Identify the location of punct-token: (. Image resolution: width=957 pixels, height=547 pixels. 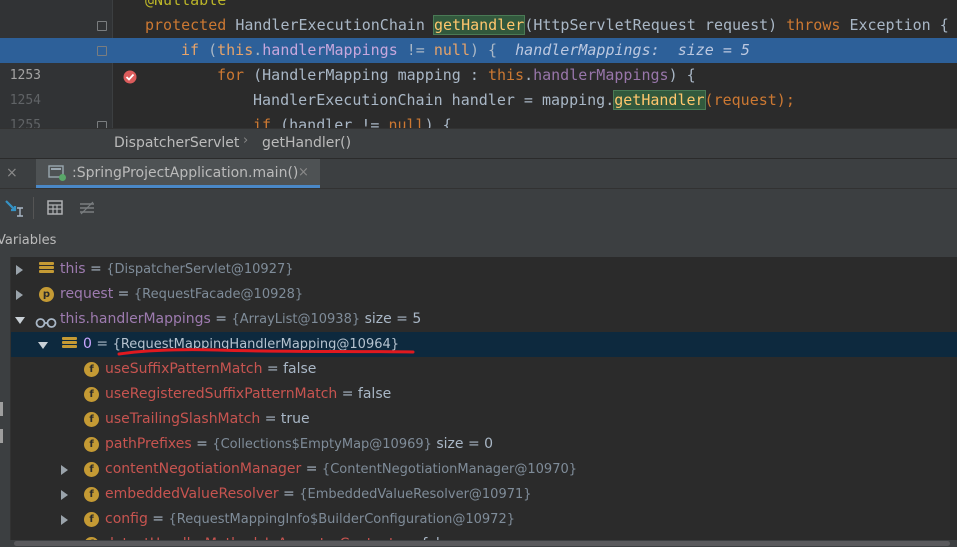
(213, 50).